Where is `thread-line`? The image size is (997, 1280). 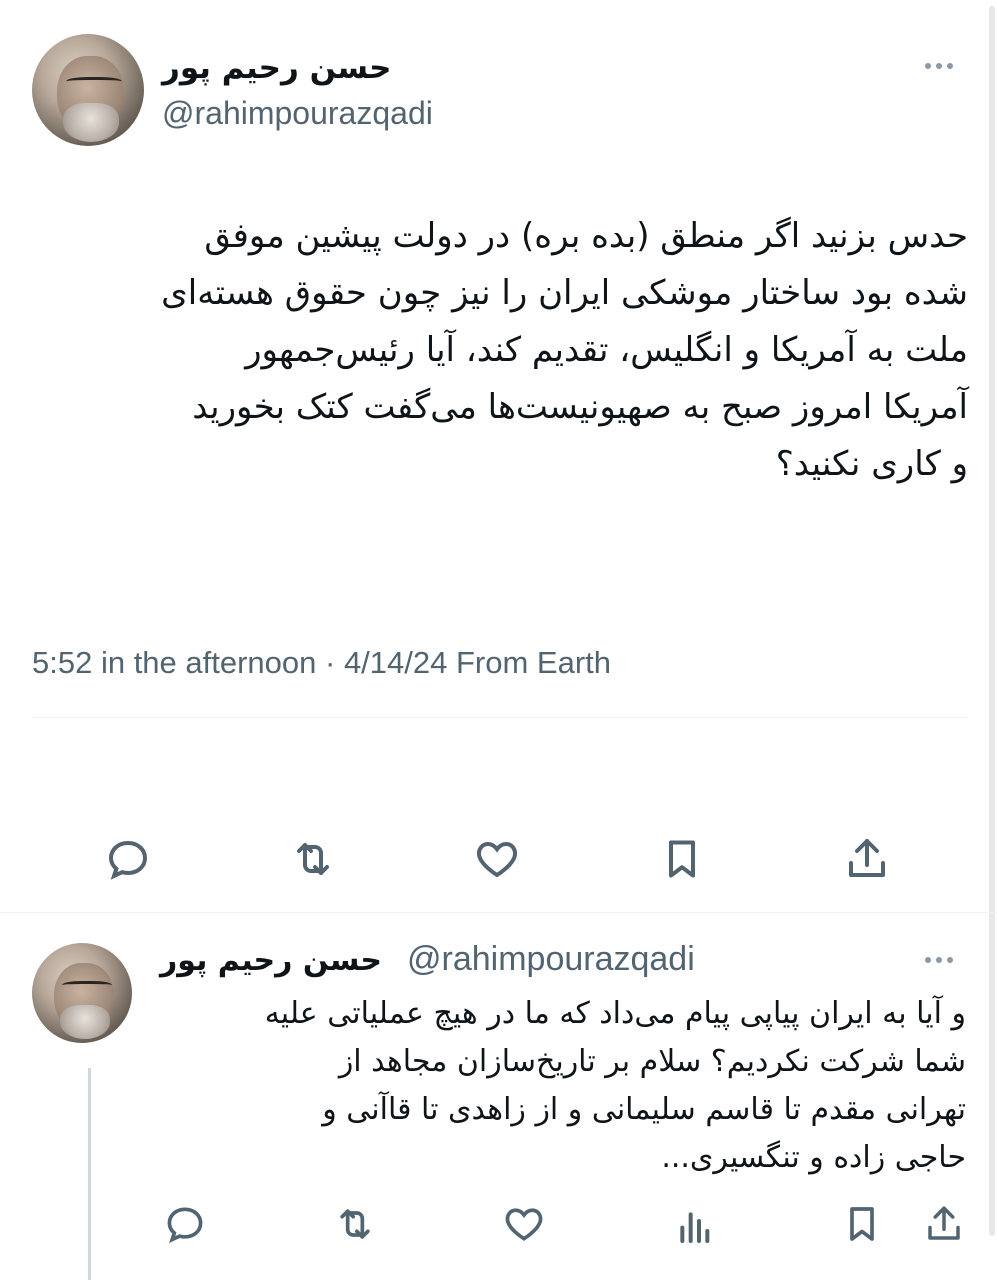 thread-line is located at coordinates (89, 1174).